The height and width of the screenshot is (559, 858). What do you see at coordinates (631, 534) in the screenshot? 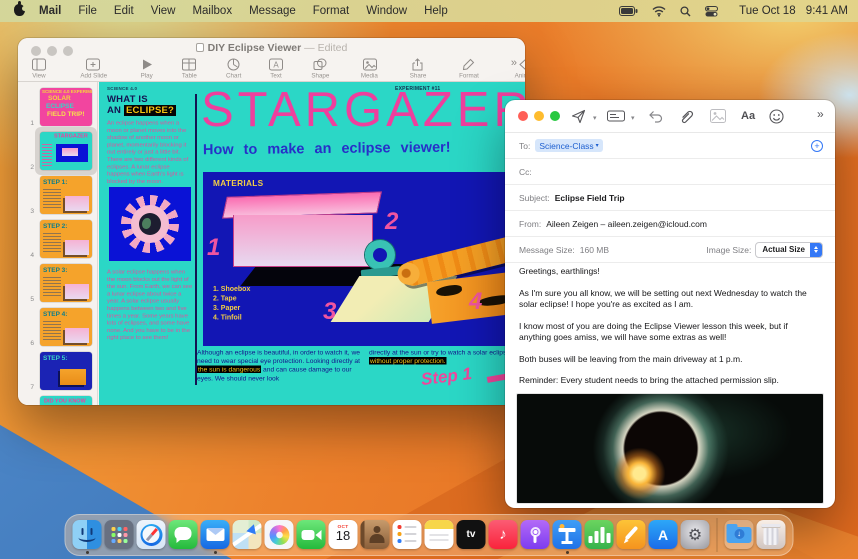
I see `dock-icon-pages` at bounding box center [631, 534].